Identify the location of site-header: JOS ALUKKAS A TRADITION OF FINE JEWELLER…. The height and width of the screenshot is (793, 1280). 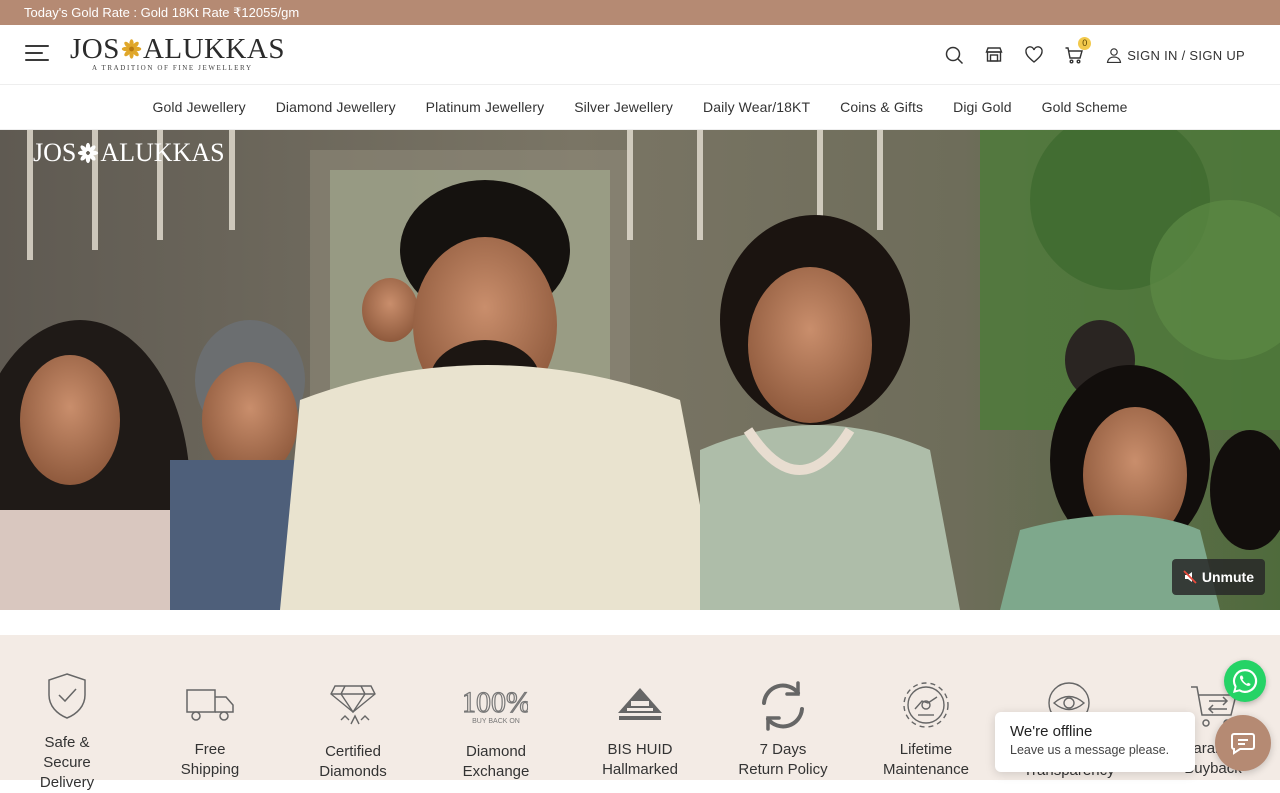
(640, 55).